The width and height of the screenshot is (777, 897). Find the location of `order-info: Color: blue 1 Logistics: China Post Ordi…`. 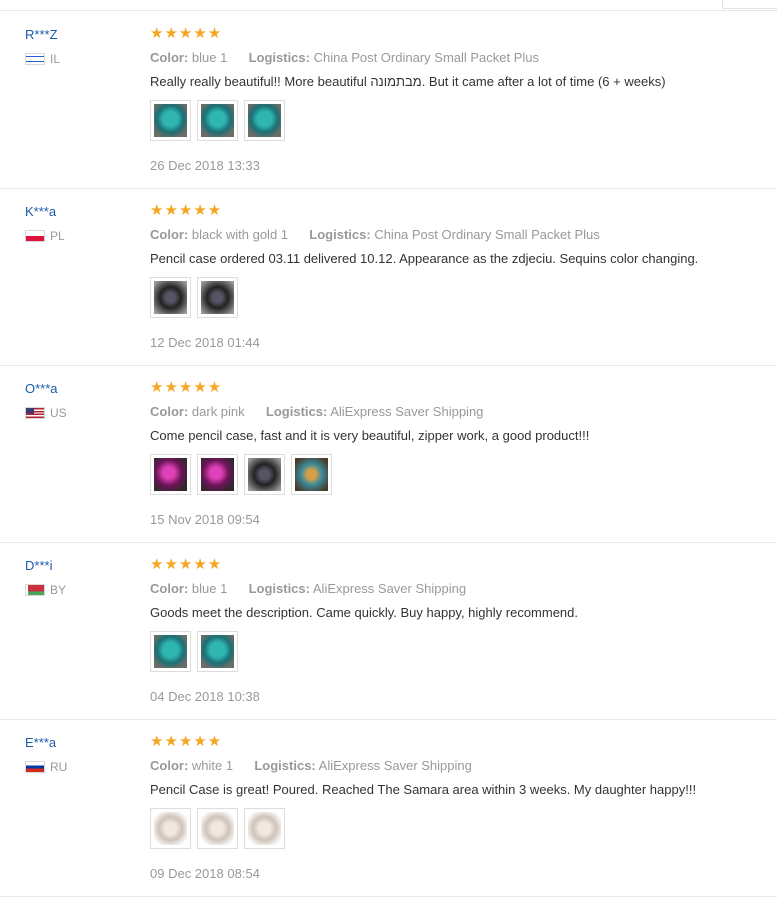

order-info: Color: blue 1 Logistics: China Post Ordi… is located at coordinates (344, 57).